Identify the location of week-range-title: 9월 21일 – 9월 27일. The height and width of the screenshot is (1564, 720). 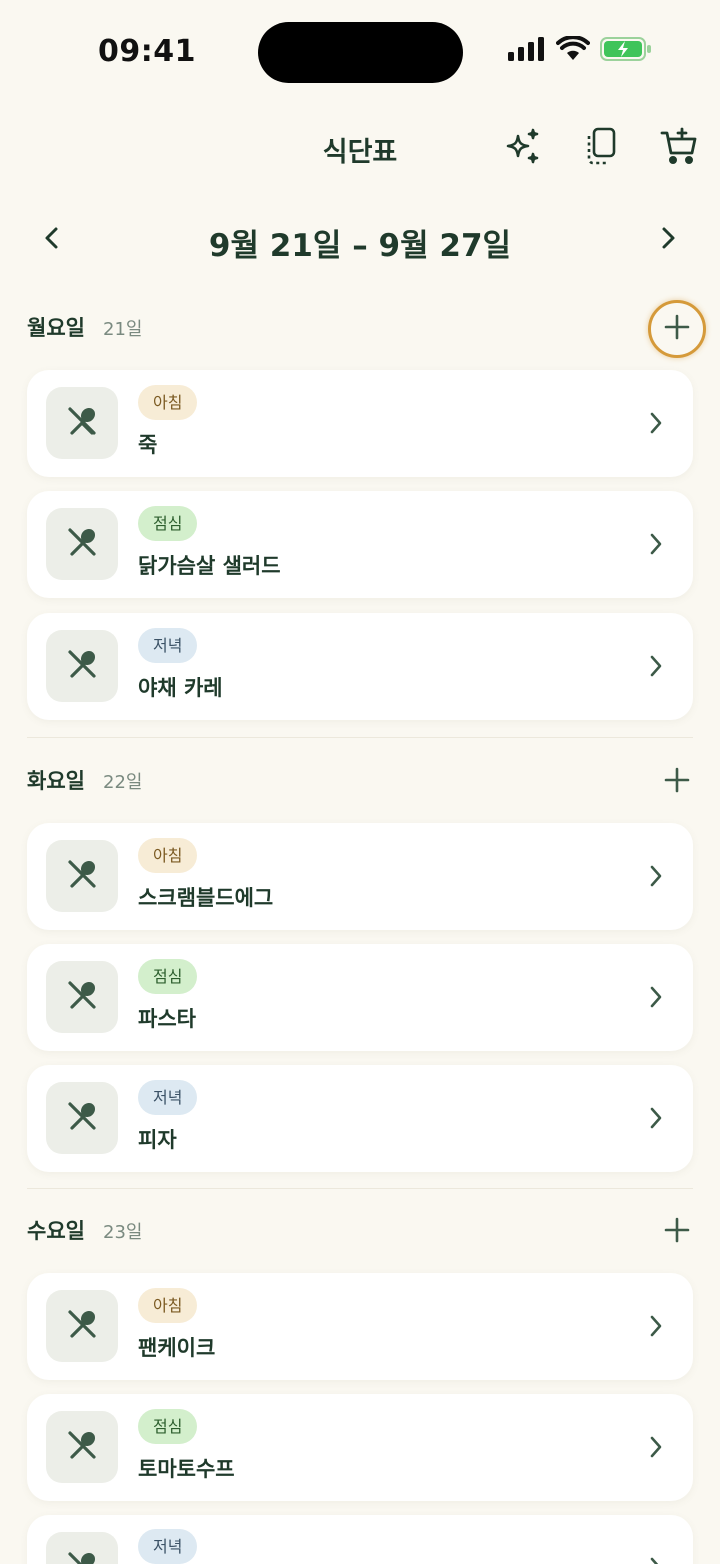
(360, 246).